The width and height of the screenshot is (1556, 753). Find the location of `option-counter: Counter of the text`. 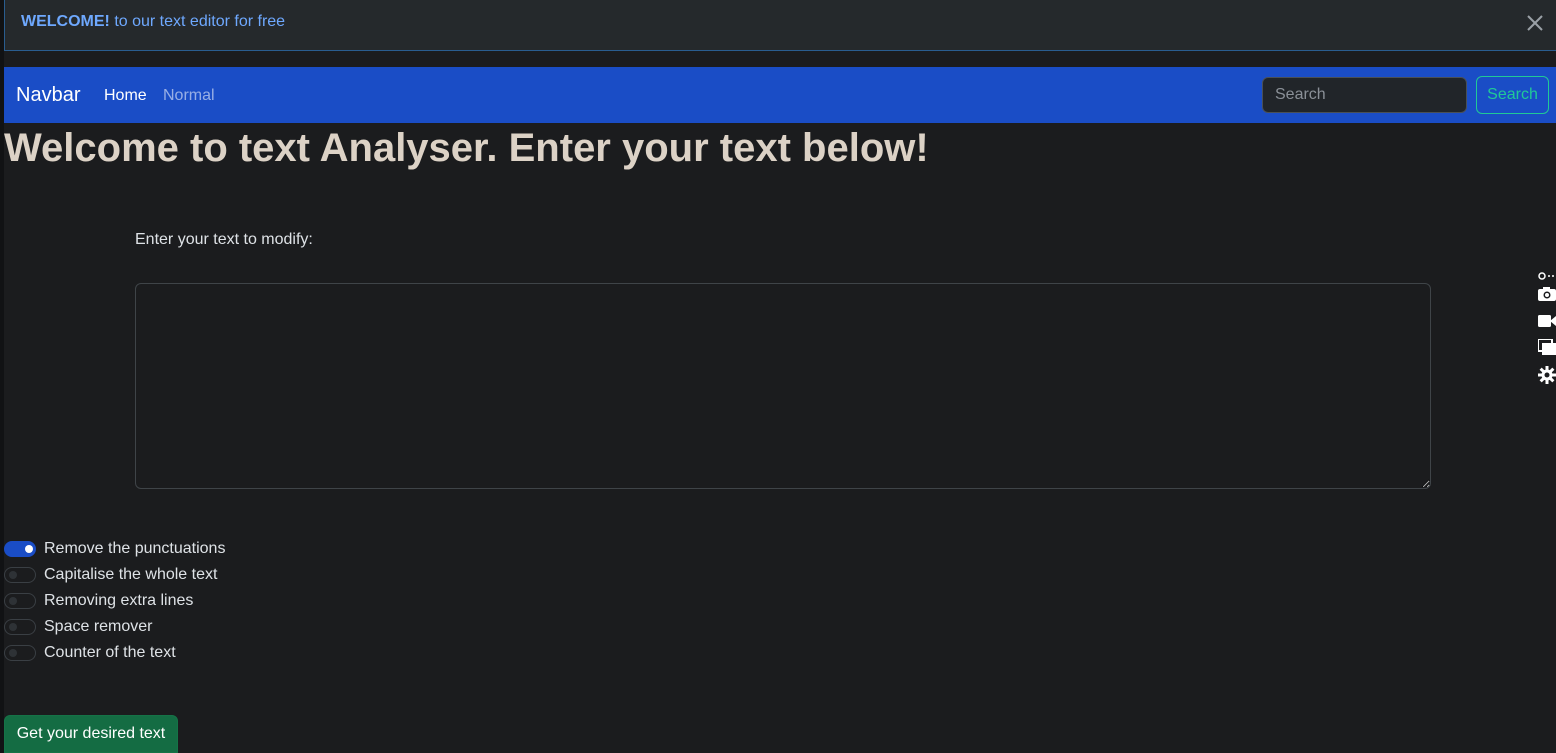

option-counter: Counter of the text is located at coordinates (90, 653).